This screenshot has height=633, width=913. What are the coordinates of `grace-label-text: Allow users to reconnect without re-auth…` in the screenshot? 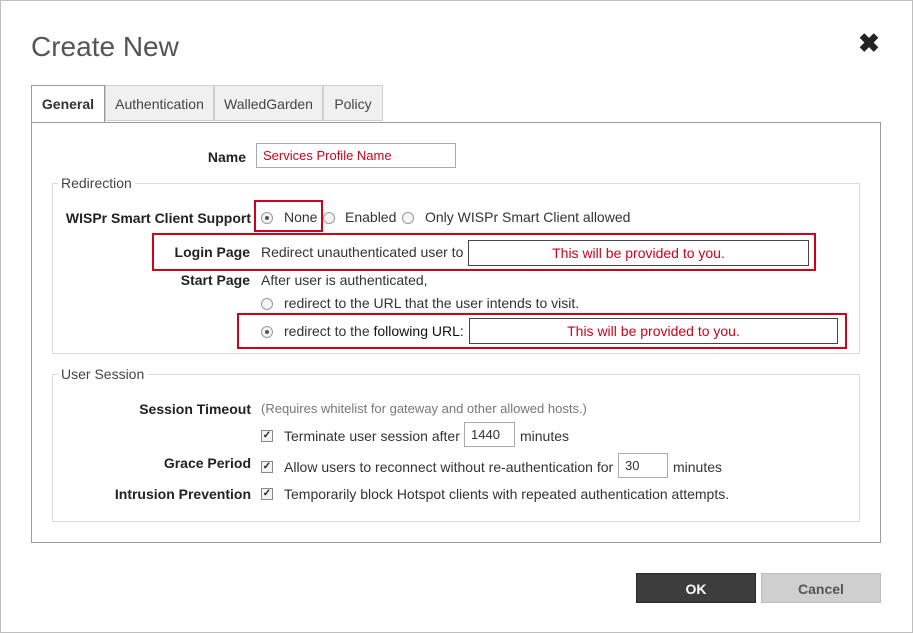 It's located at (449, 467).